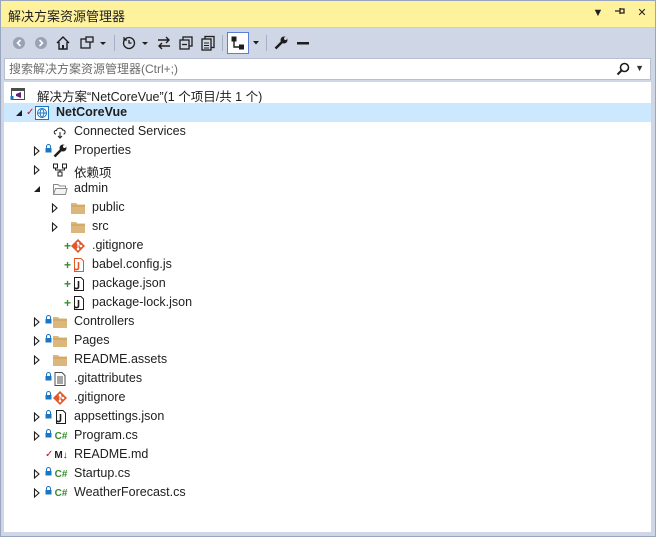  Describe the element at coordinates (327, 112) in the screenshot. I see `tree-item-project: ✓ NetCoreVue` at that location.